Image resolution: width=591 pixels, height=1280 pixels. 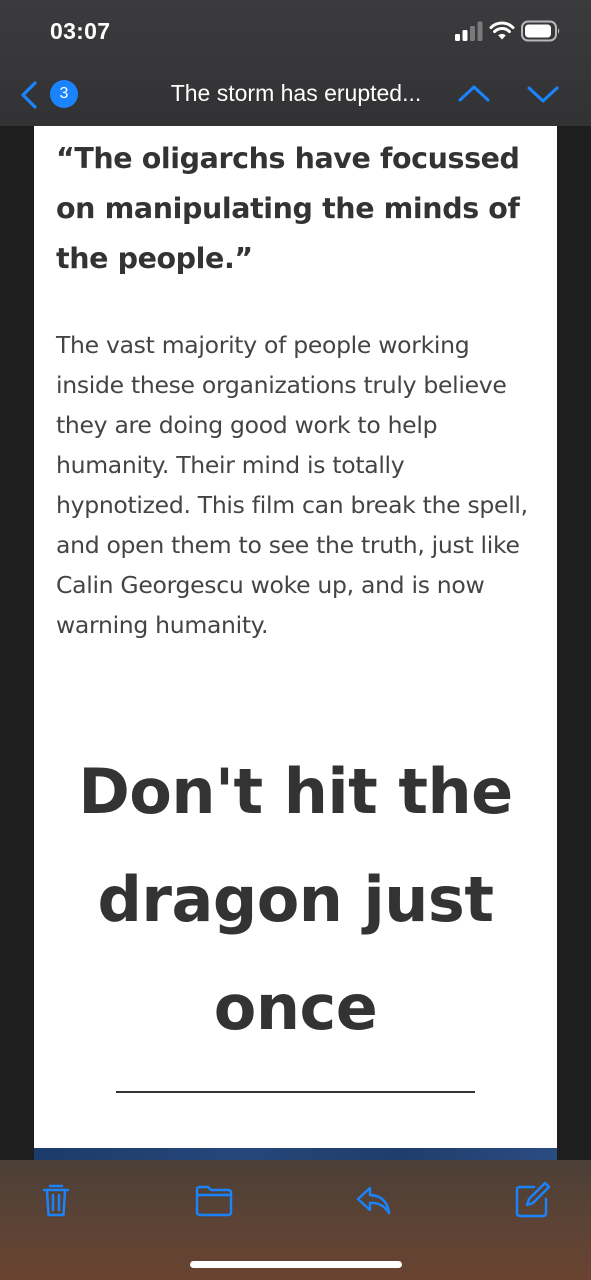 What do you see at coordinates (29, 95) in the screenshot?
I see `chevron-left-icon` at bounding box center [29, 95].